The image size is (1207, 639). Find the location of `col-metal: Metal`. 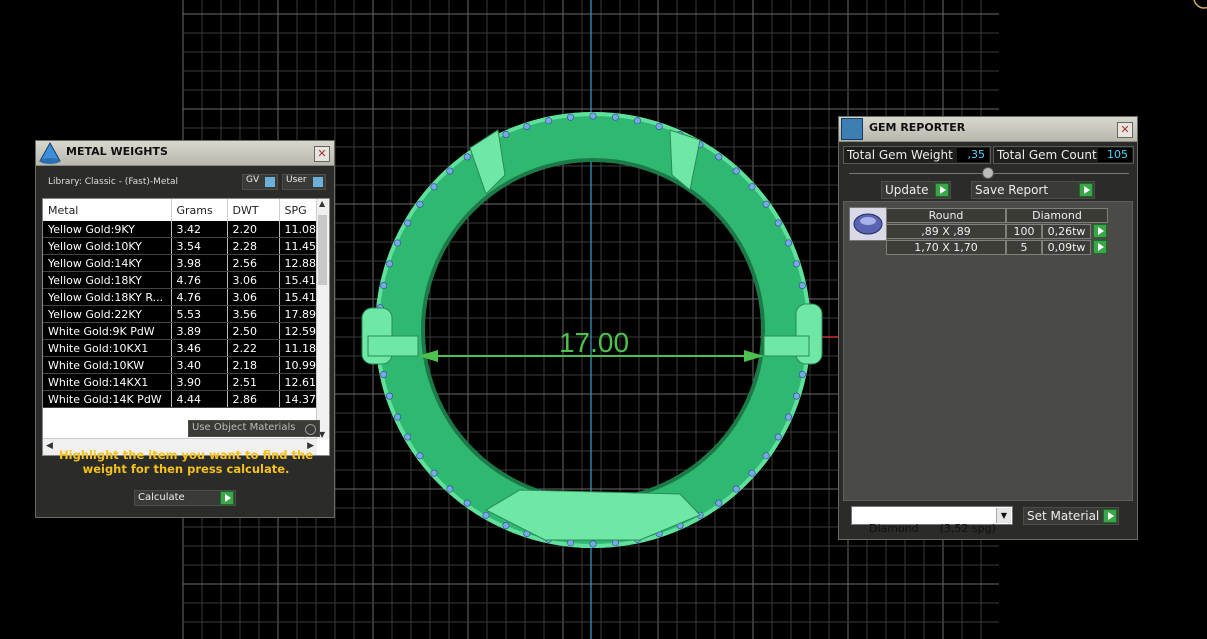

col-metal: Metal is located at coordinates (107, 210).